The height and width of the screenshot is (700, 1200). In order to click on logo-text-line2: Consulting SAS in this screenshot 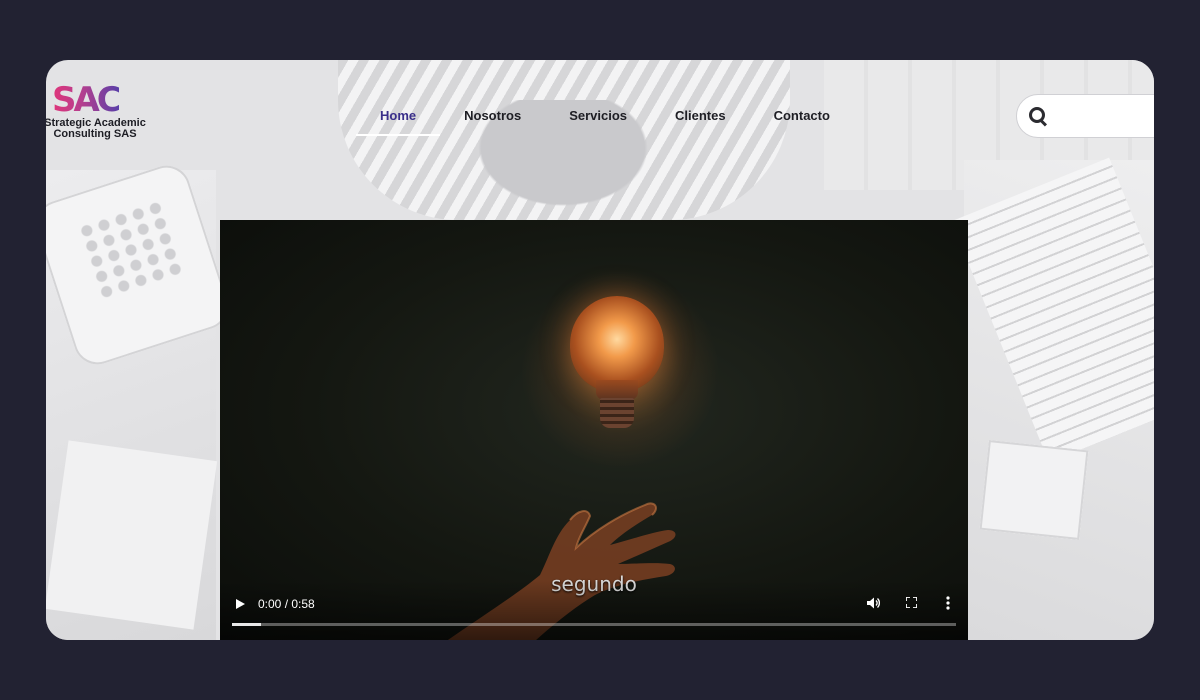, I will do `click(95, 134)`.